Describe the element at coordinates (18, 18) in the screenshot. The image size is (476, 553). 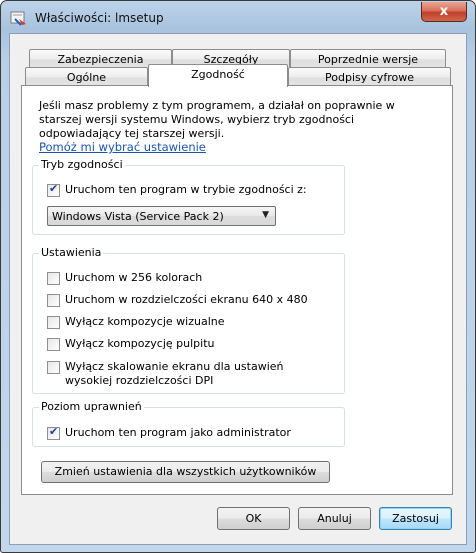
I see `application-icon` at that location.